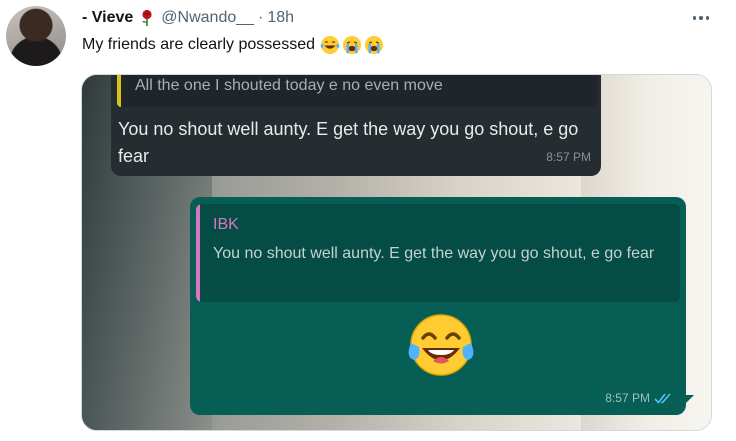 The height and width of the screenshot is (441, 736). Describe the element at coordinates (198, 44) in the screenshot. I see `tweet-text-content: My friends are clearly possessed` at that location.